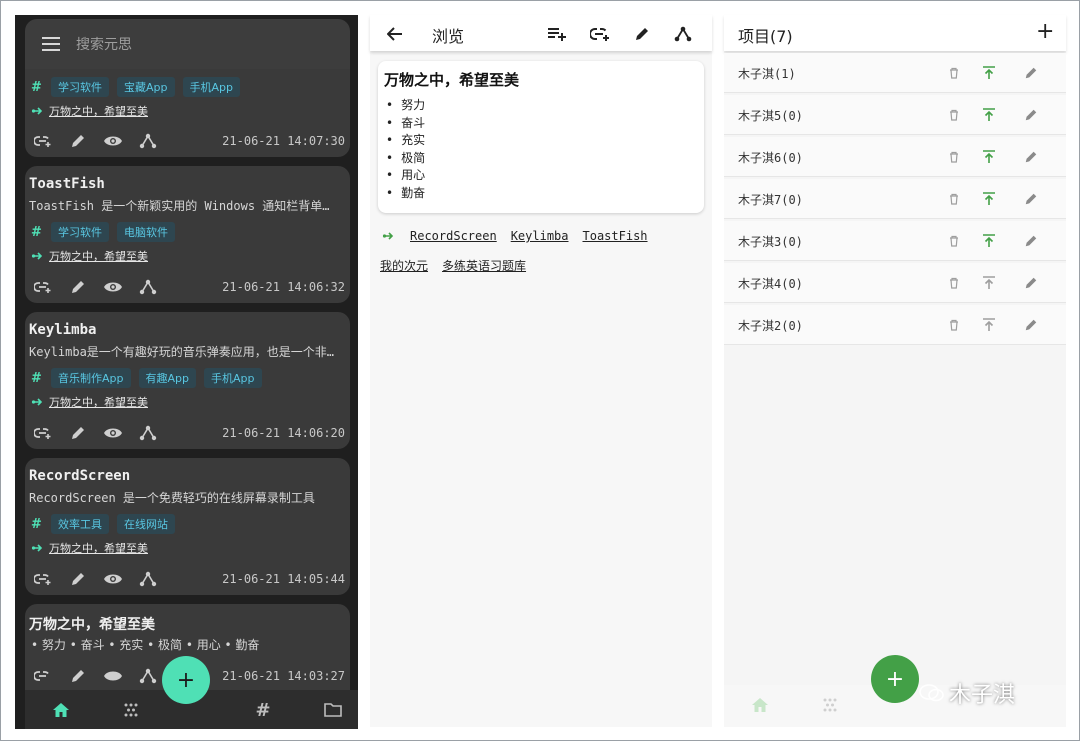 The width and height of the screenshot is (1080, 741). I want to click on backlink: 我的次元, so click(404, 265).